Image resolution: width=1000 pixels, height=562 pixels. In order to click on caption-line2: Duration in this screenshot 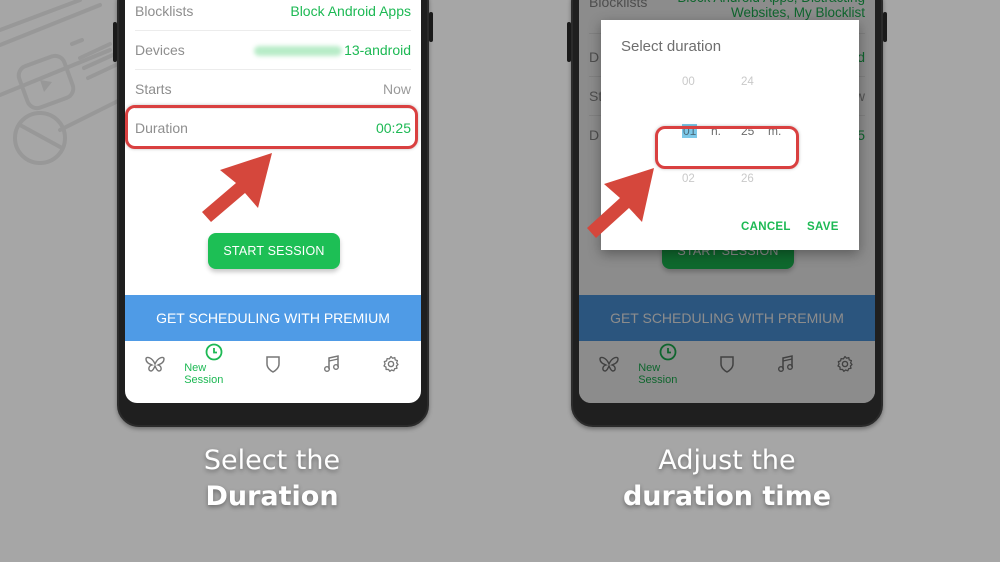, I will do `click(272, 496)`.